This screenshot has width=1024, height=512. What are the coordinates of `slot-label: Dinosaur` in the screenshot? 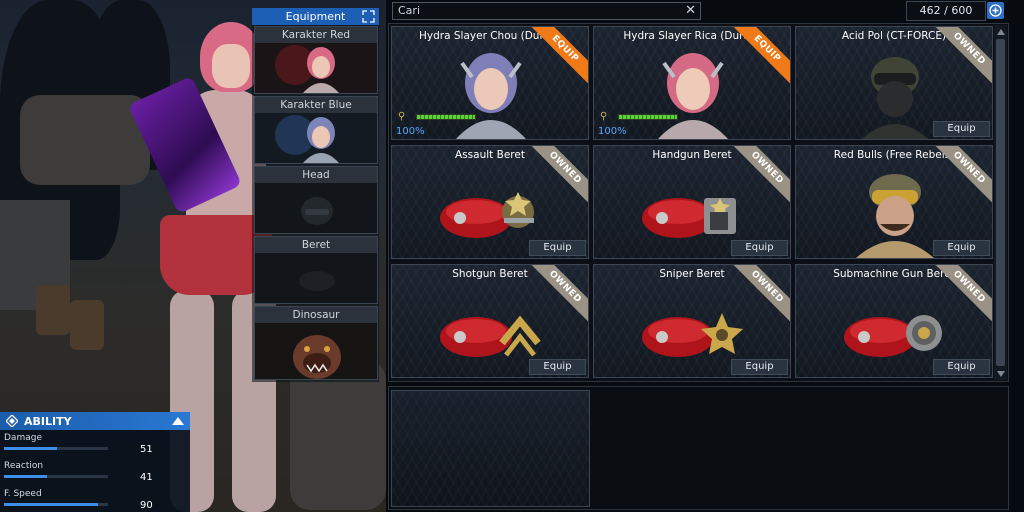 It's located at (316, 315).